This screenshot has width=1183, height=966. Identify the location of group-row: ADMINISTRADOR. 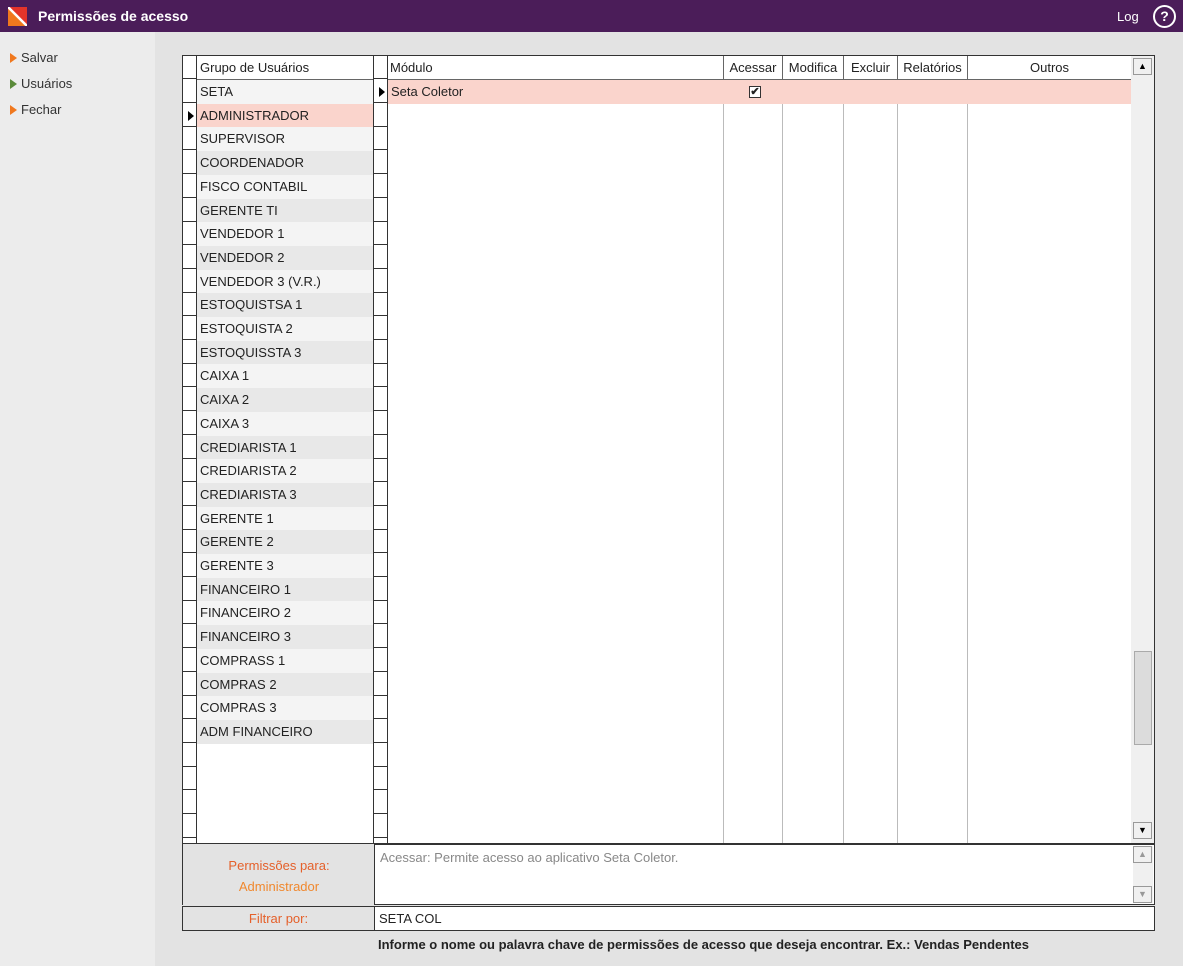
(285, 115).